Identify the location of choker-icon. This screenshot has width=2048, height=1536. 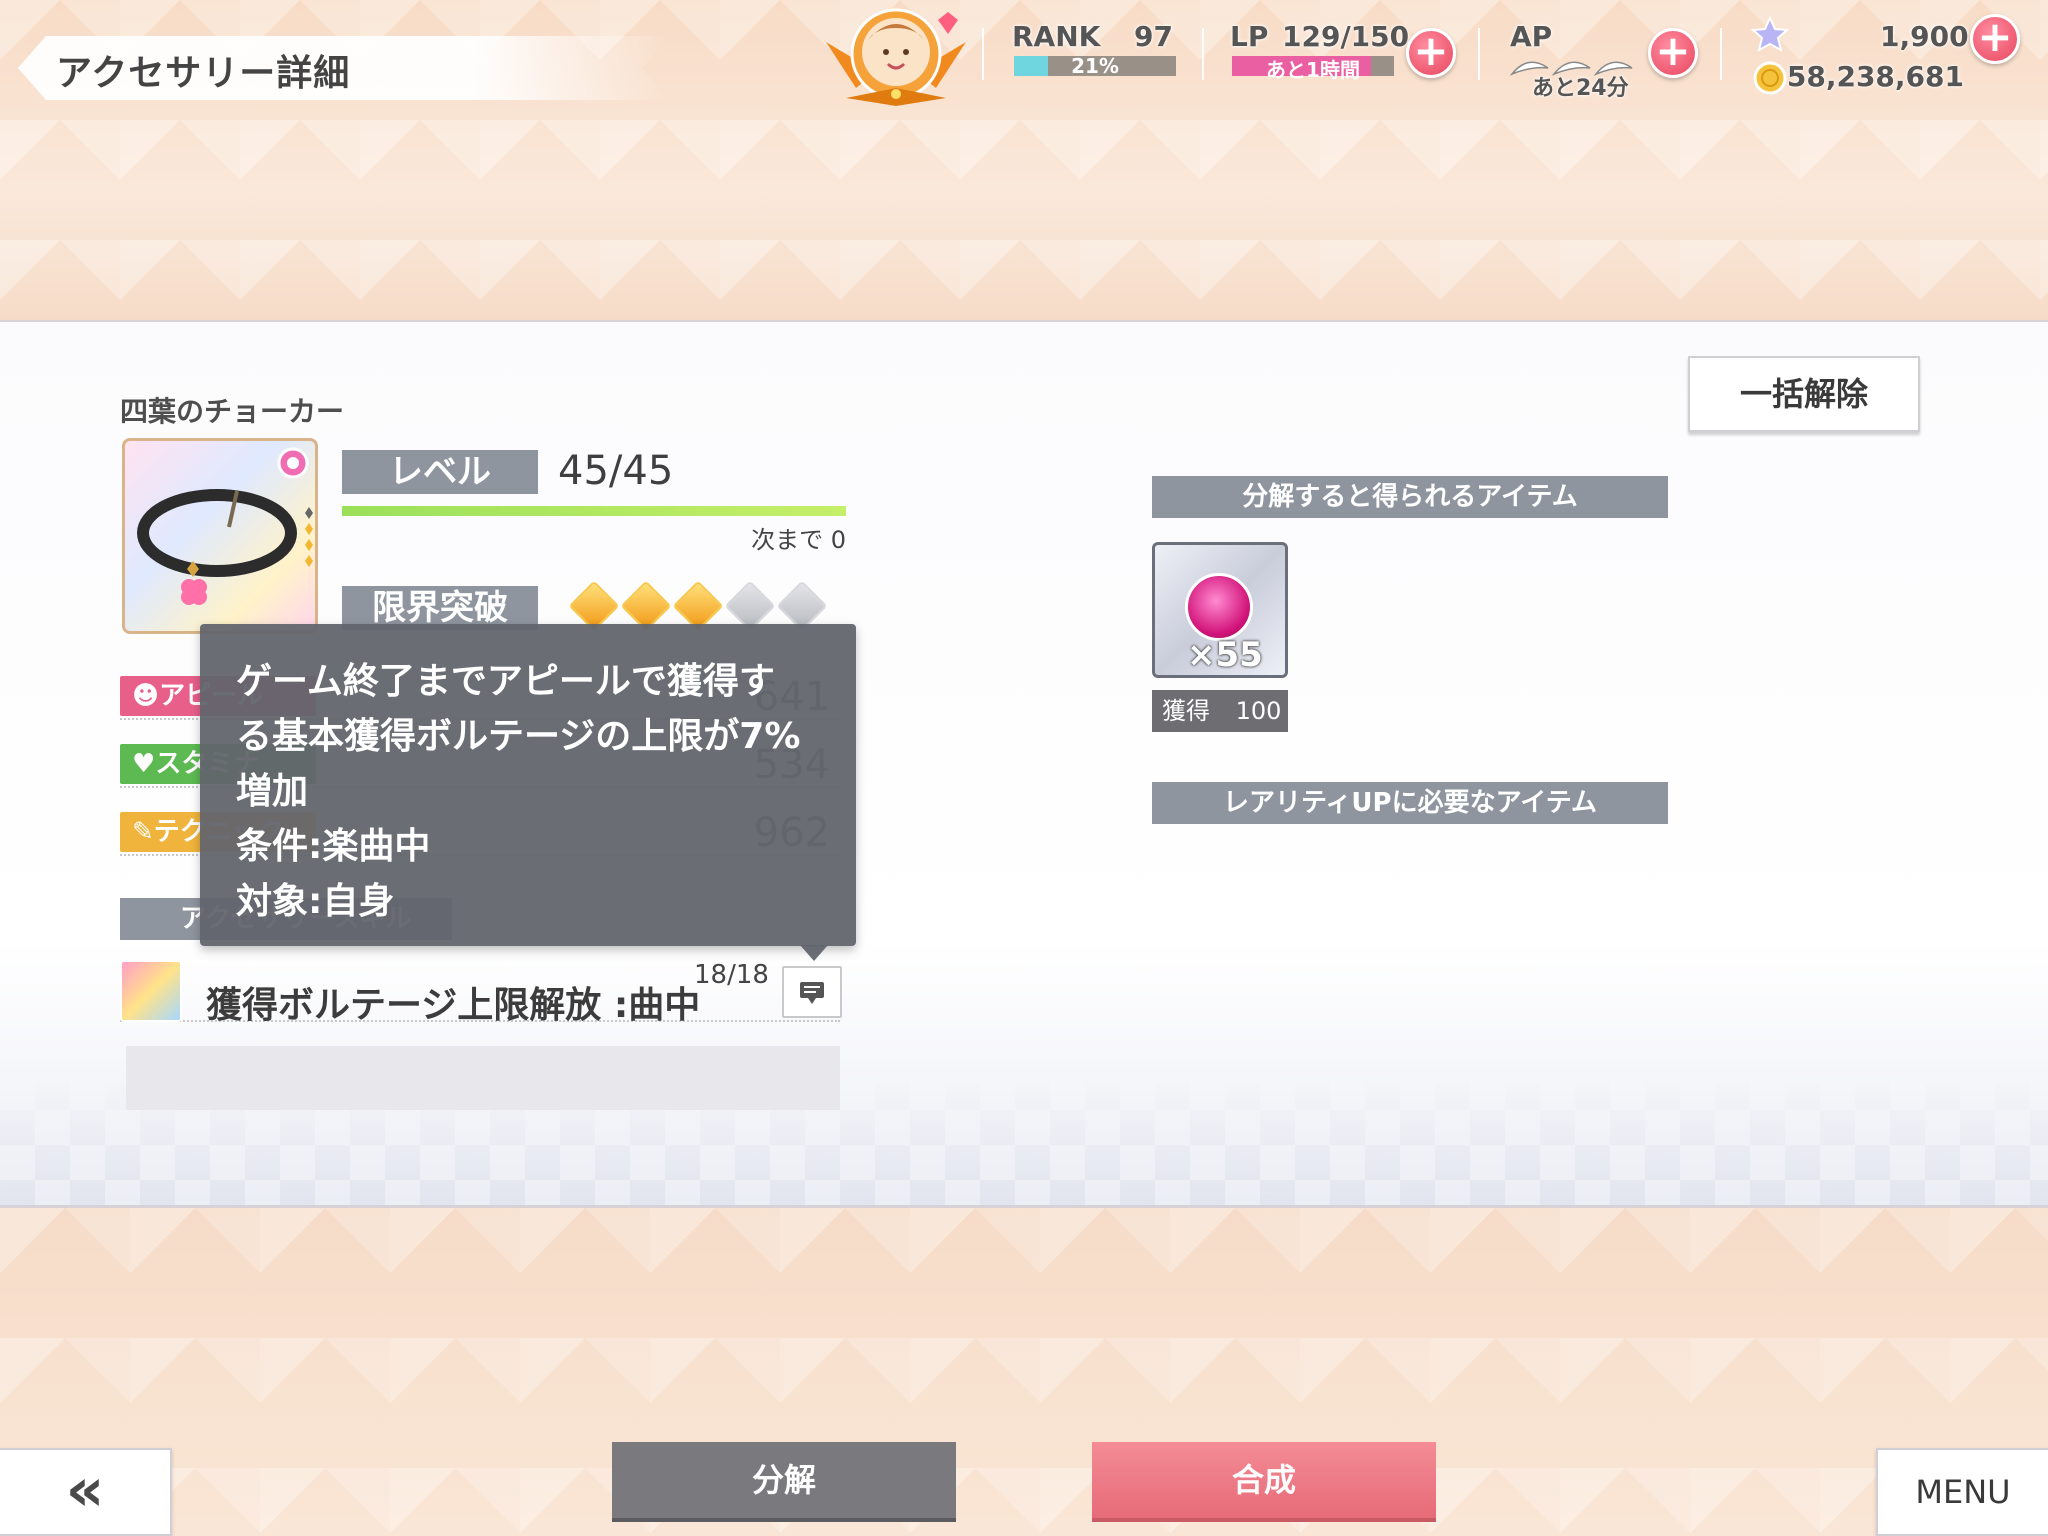
(225, 526).